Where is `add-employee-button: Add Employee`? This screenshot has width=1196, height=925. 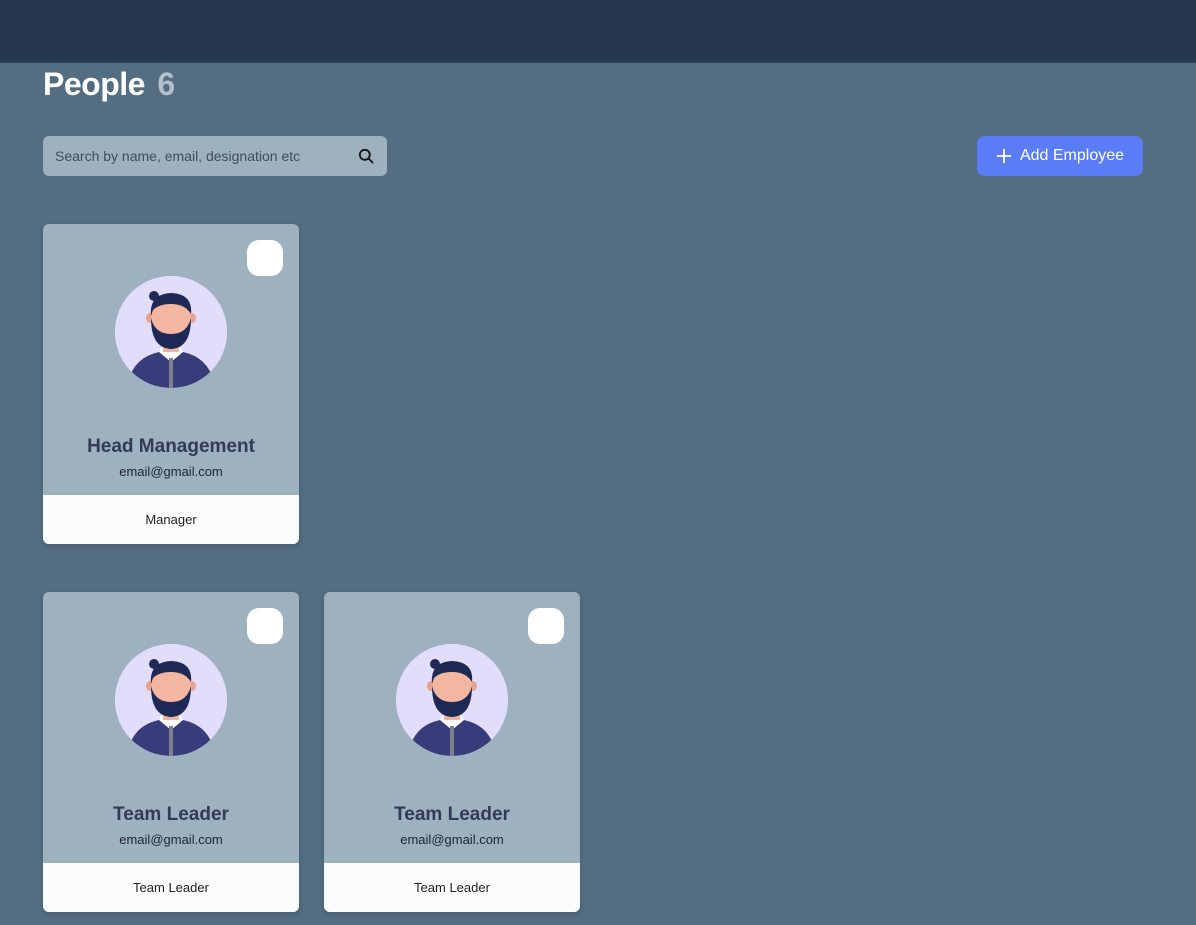 add-employee-button: Add Employee is located at coordinates (1060, 156).